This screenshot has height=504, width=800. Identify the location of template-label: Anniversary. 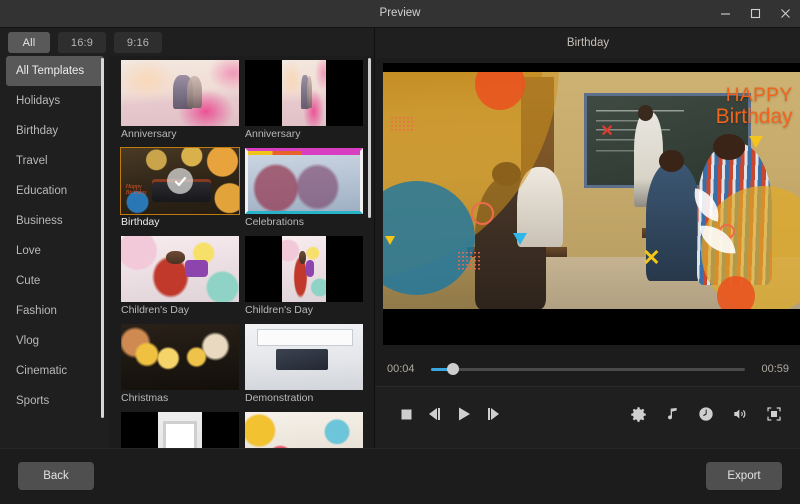
(149, 134).